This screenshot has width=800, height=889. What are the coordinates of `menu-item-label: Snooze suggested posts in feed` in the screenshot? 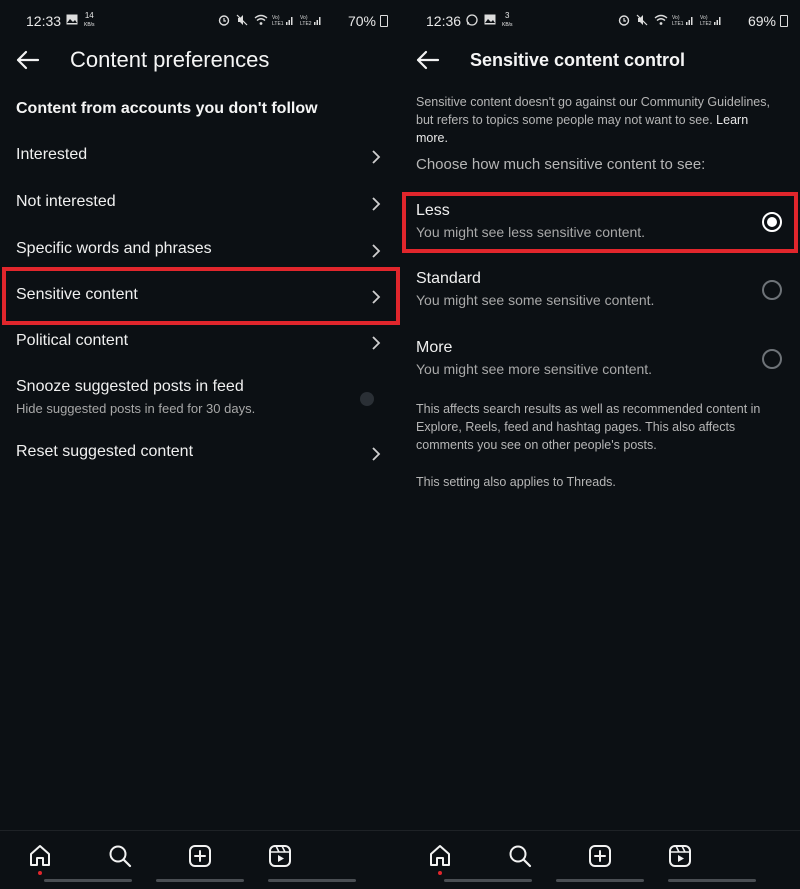 It's located at (130, 386).